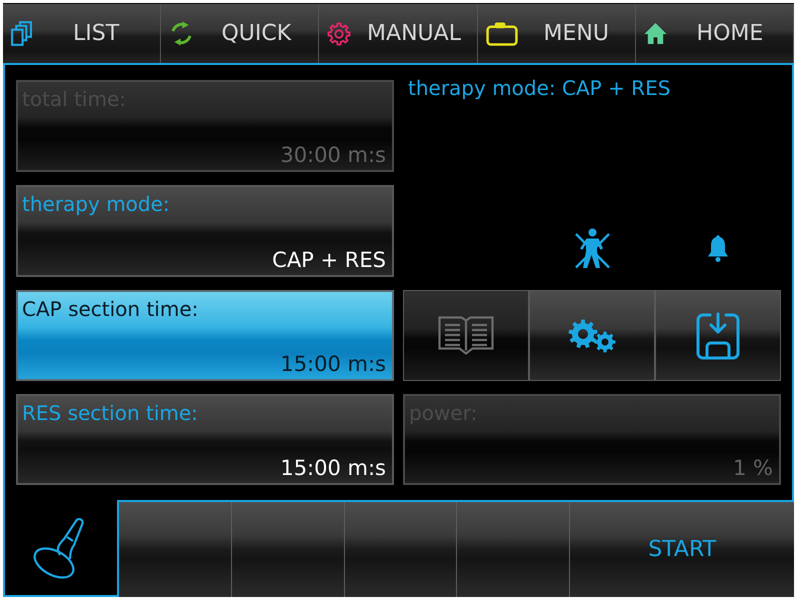 This screenshot has width=797, height=600. I want to click on nav-tab: HOME, so click(715, 33).